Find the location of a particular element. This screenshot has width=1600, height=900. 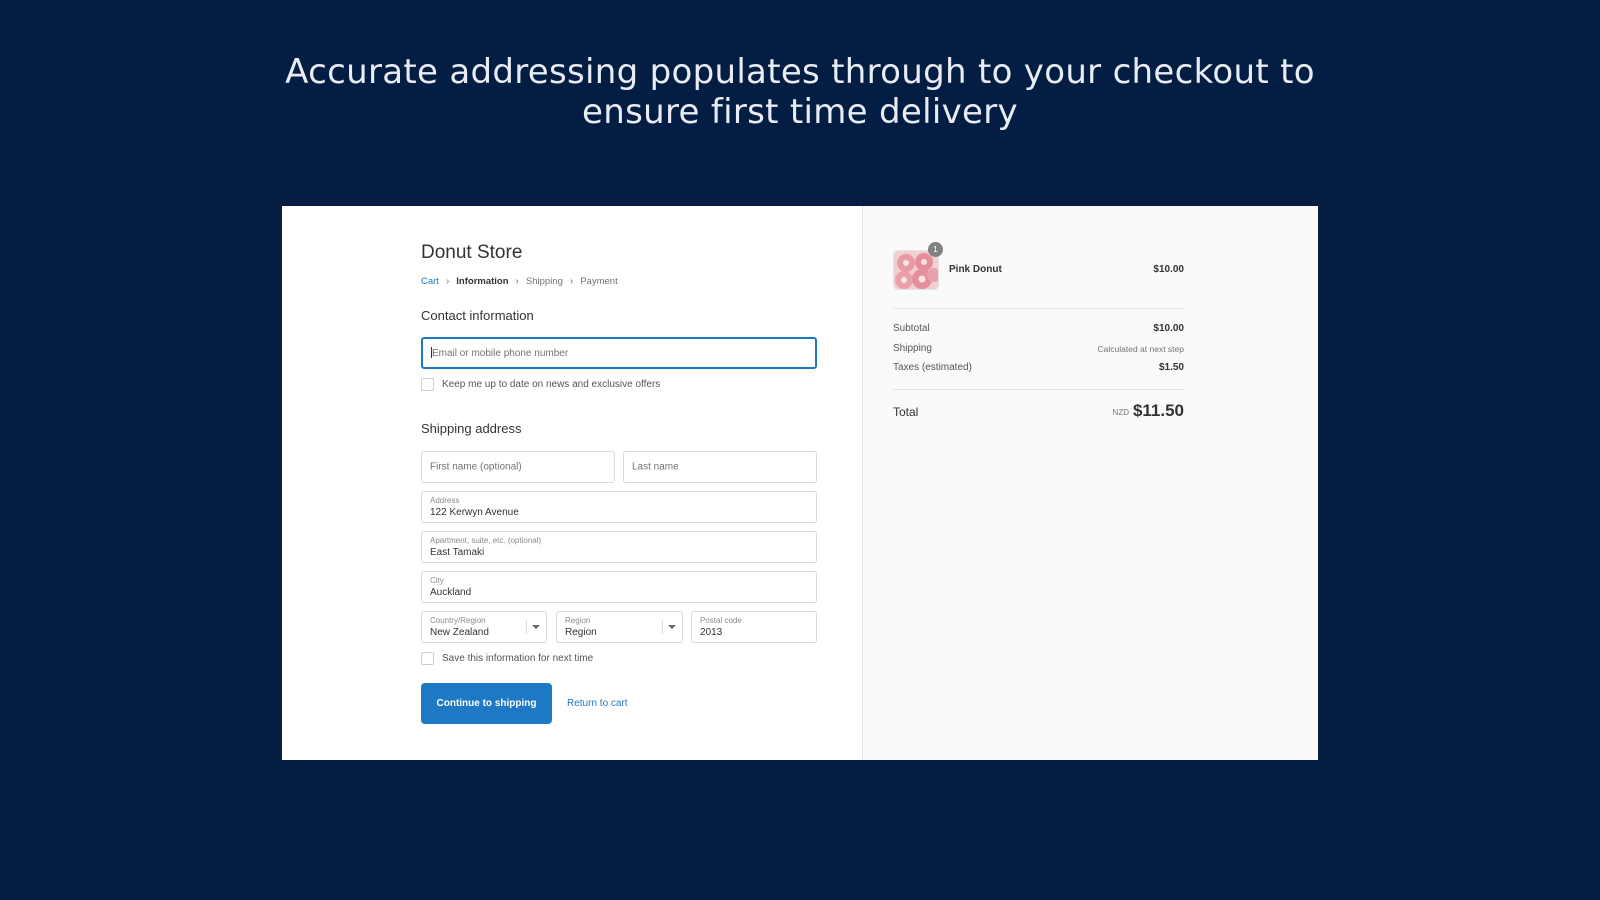

newsletter-checkbox is located at coordinates (427, 384).